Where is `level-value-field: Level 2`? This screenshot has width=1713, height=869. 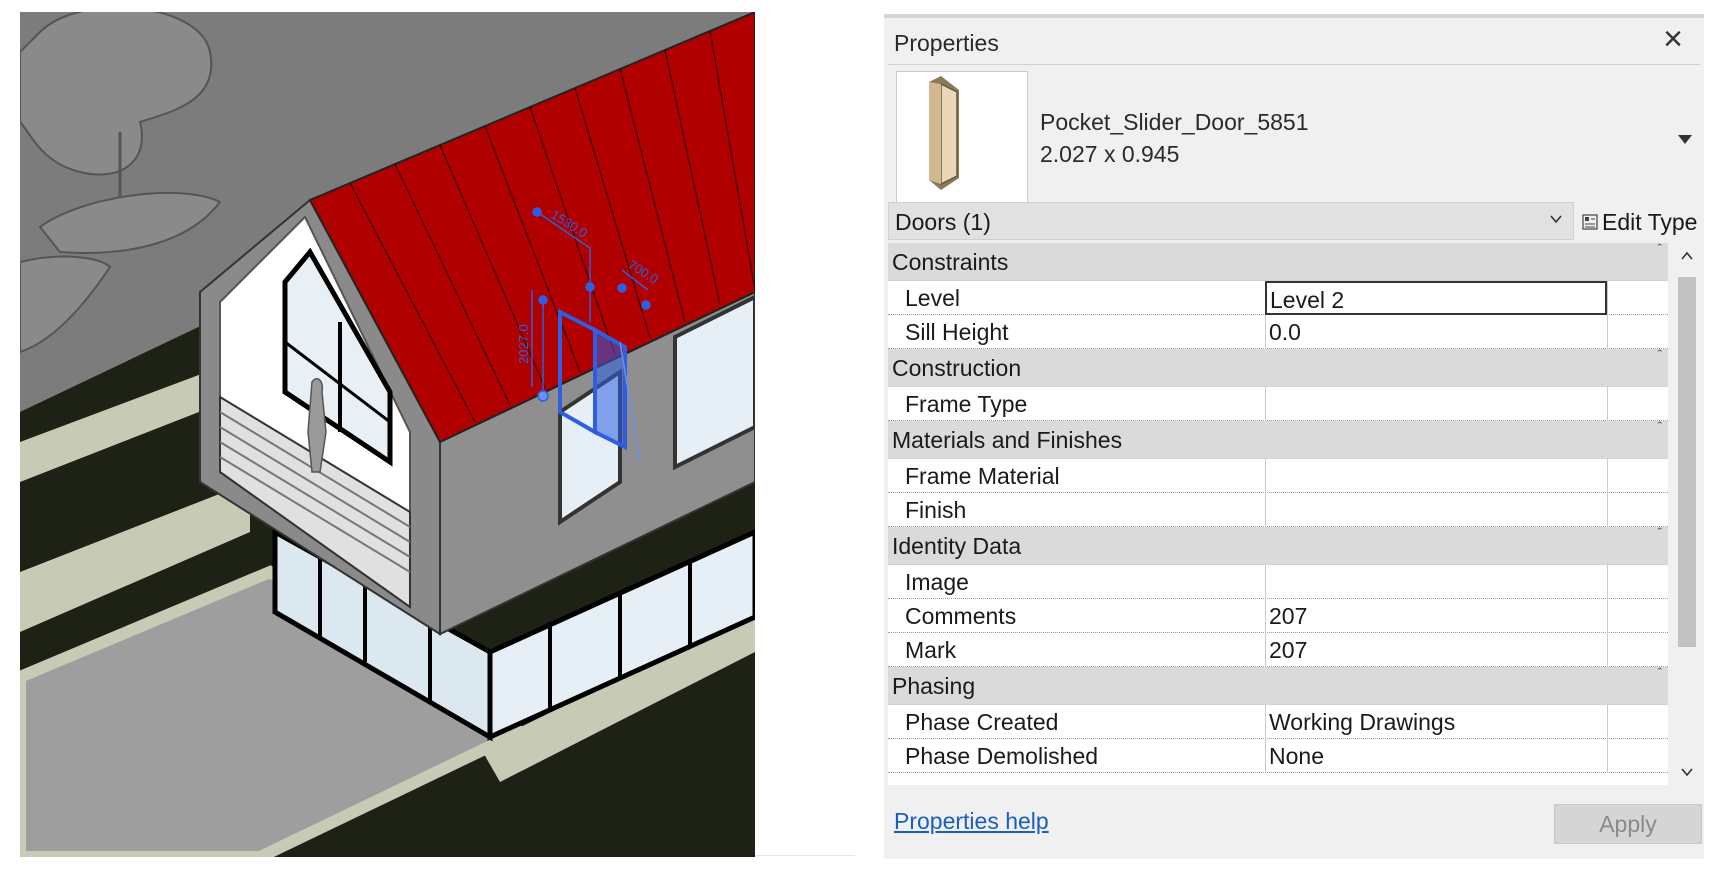 level-value-field: Level 2 is located at coordinates (1436, 298).